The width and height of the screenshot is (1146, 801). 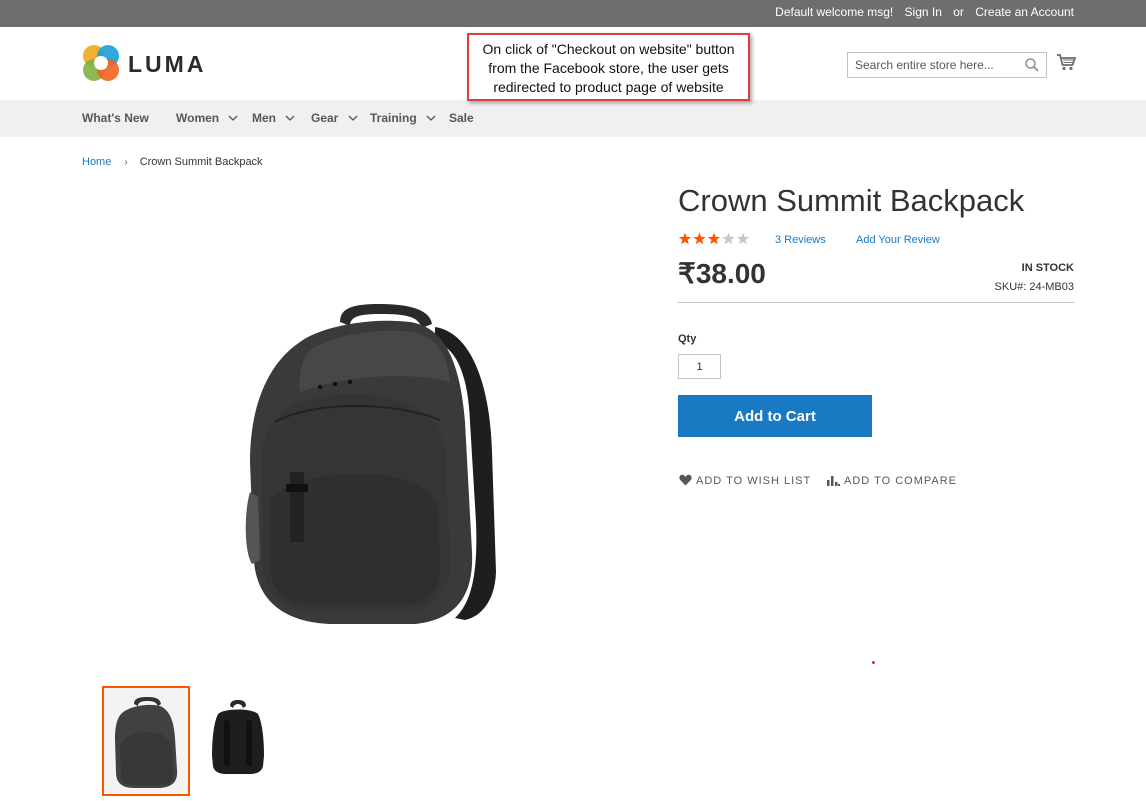 What do you see at coordinates (754, 481) in the screenshot?
I see `wish-list-label: ADD TO WISH LIST` at bounding box center [754, 481].